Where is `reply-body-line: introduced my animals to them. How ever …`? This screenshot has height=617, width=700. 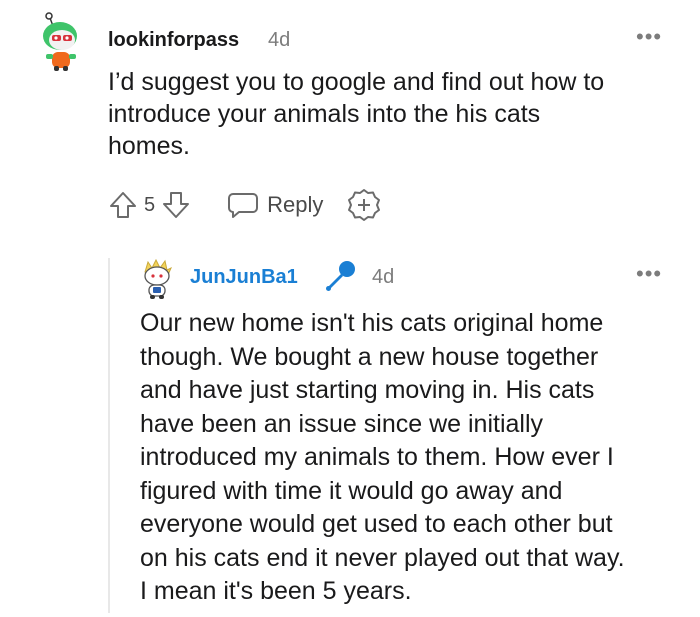
reply-body-line: introduced my animals to them. How ever … is located at coordinates (377, 457).